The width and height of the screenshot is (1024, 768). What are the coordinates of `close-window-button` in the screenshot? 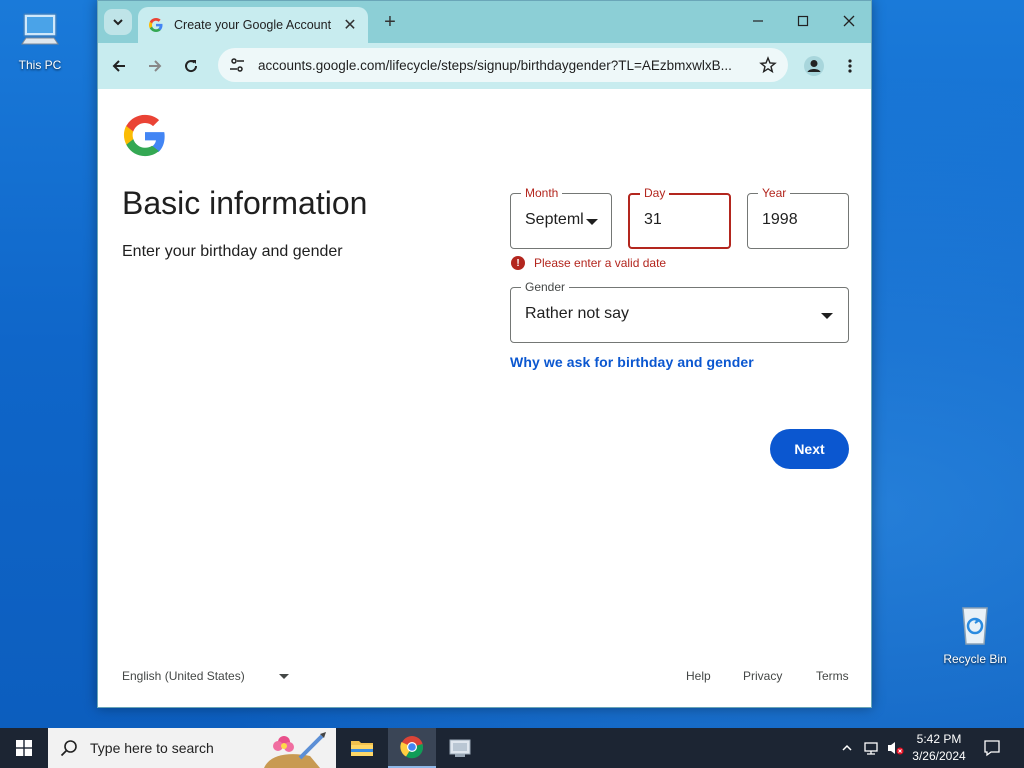 It's located at (849, 21).